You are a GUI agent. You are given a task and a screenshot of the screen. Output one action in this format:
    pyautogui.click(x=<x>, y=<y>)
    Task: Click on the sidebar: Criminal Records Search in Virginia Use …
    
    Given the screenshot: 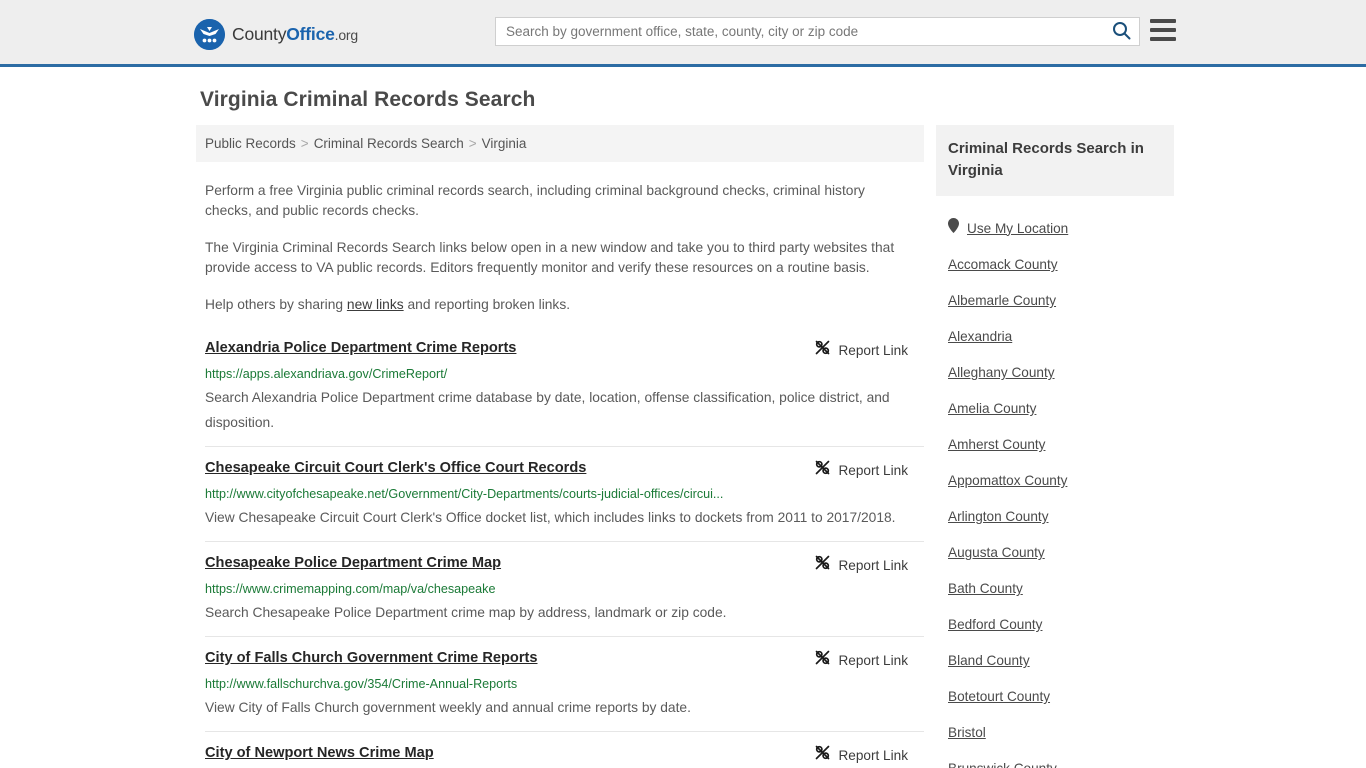 What is the action you would take?
    pyautogui.click(x=1055, y=446)
    